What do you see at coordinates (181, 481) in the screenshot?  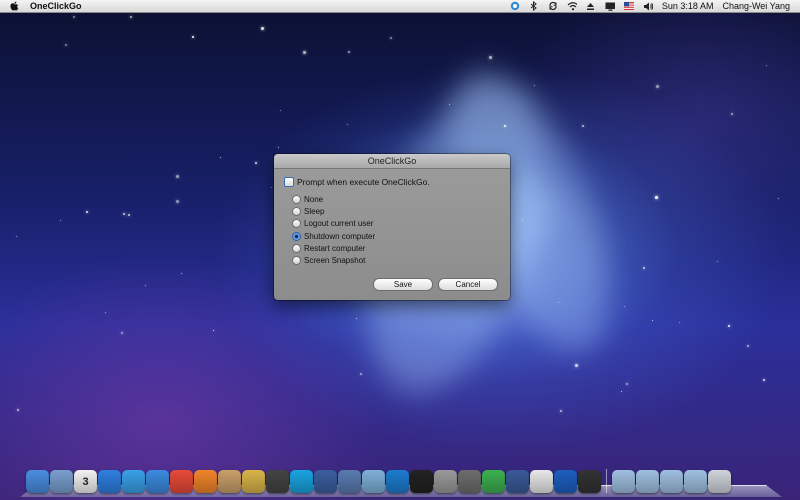 I see `chrome-icon` at bounding box center [181, 481].